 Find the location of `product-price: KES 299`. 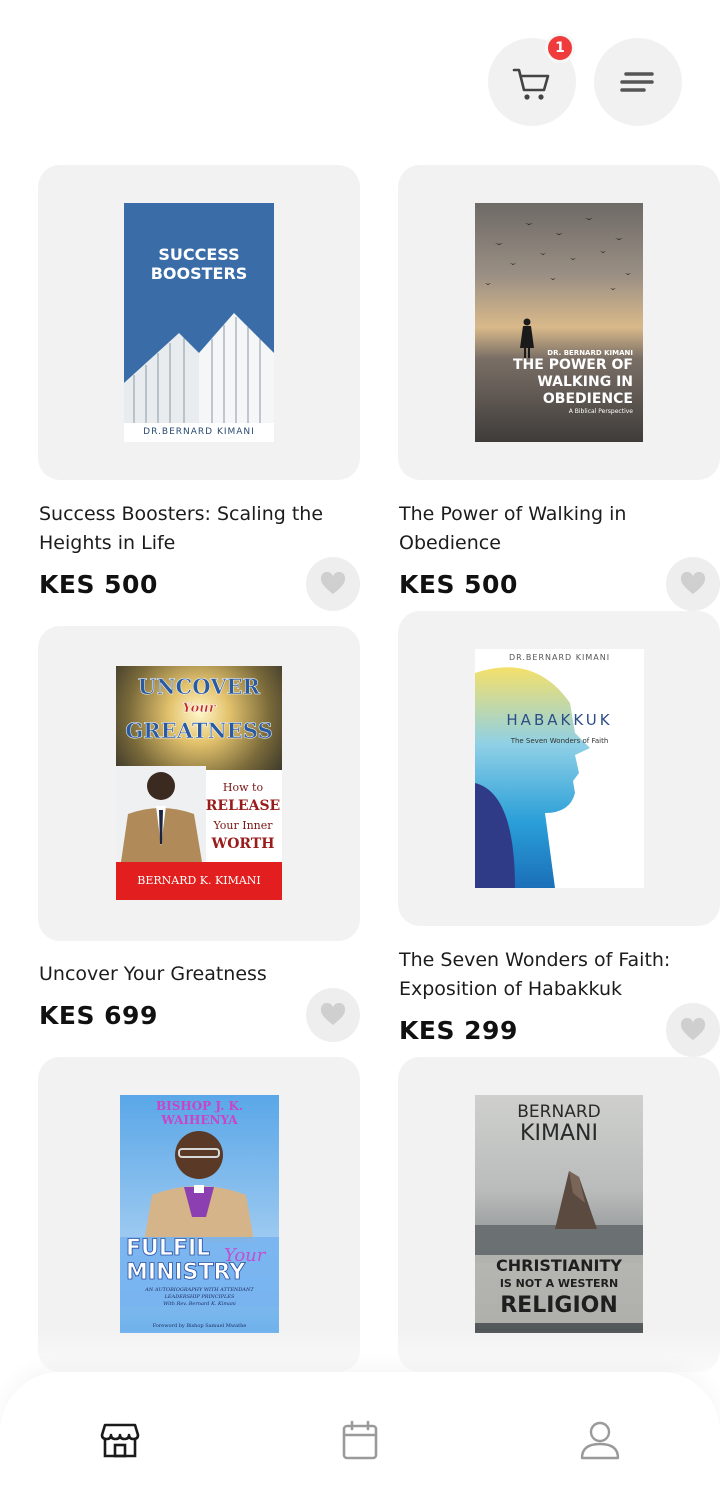

product-price: KES 299 is located at coordinates (458, 1030).